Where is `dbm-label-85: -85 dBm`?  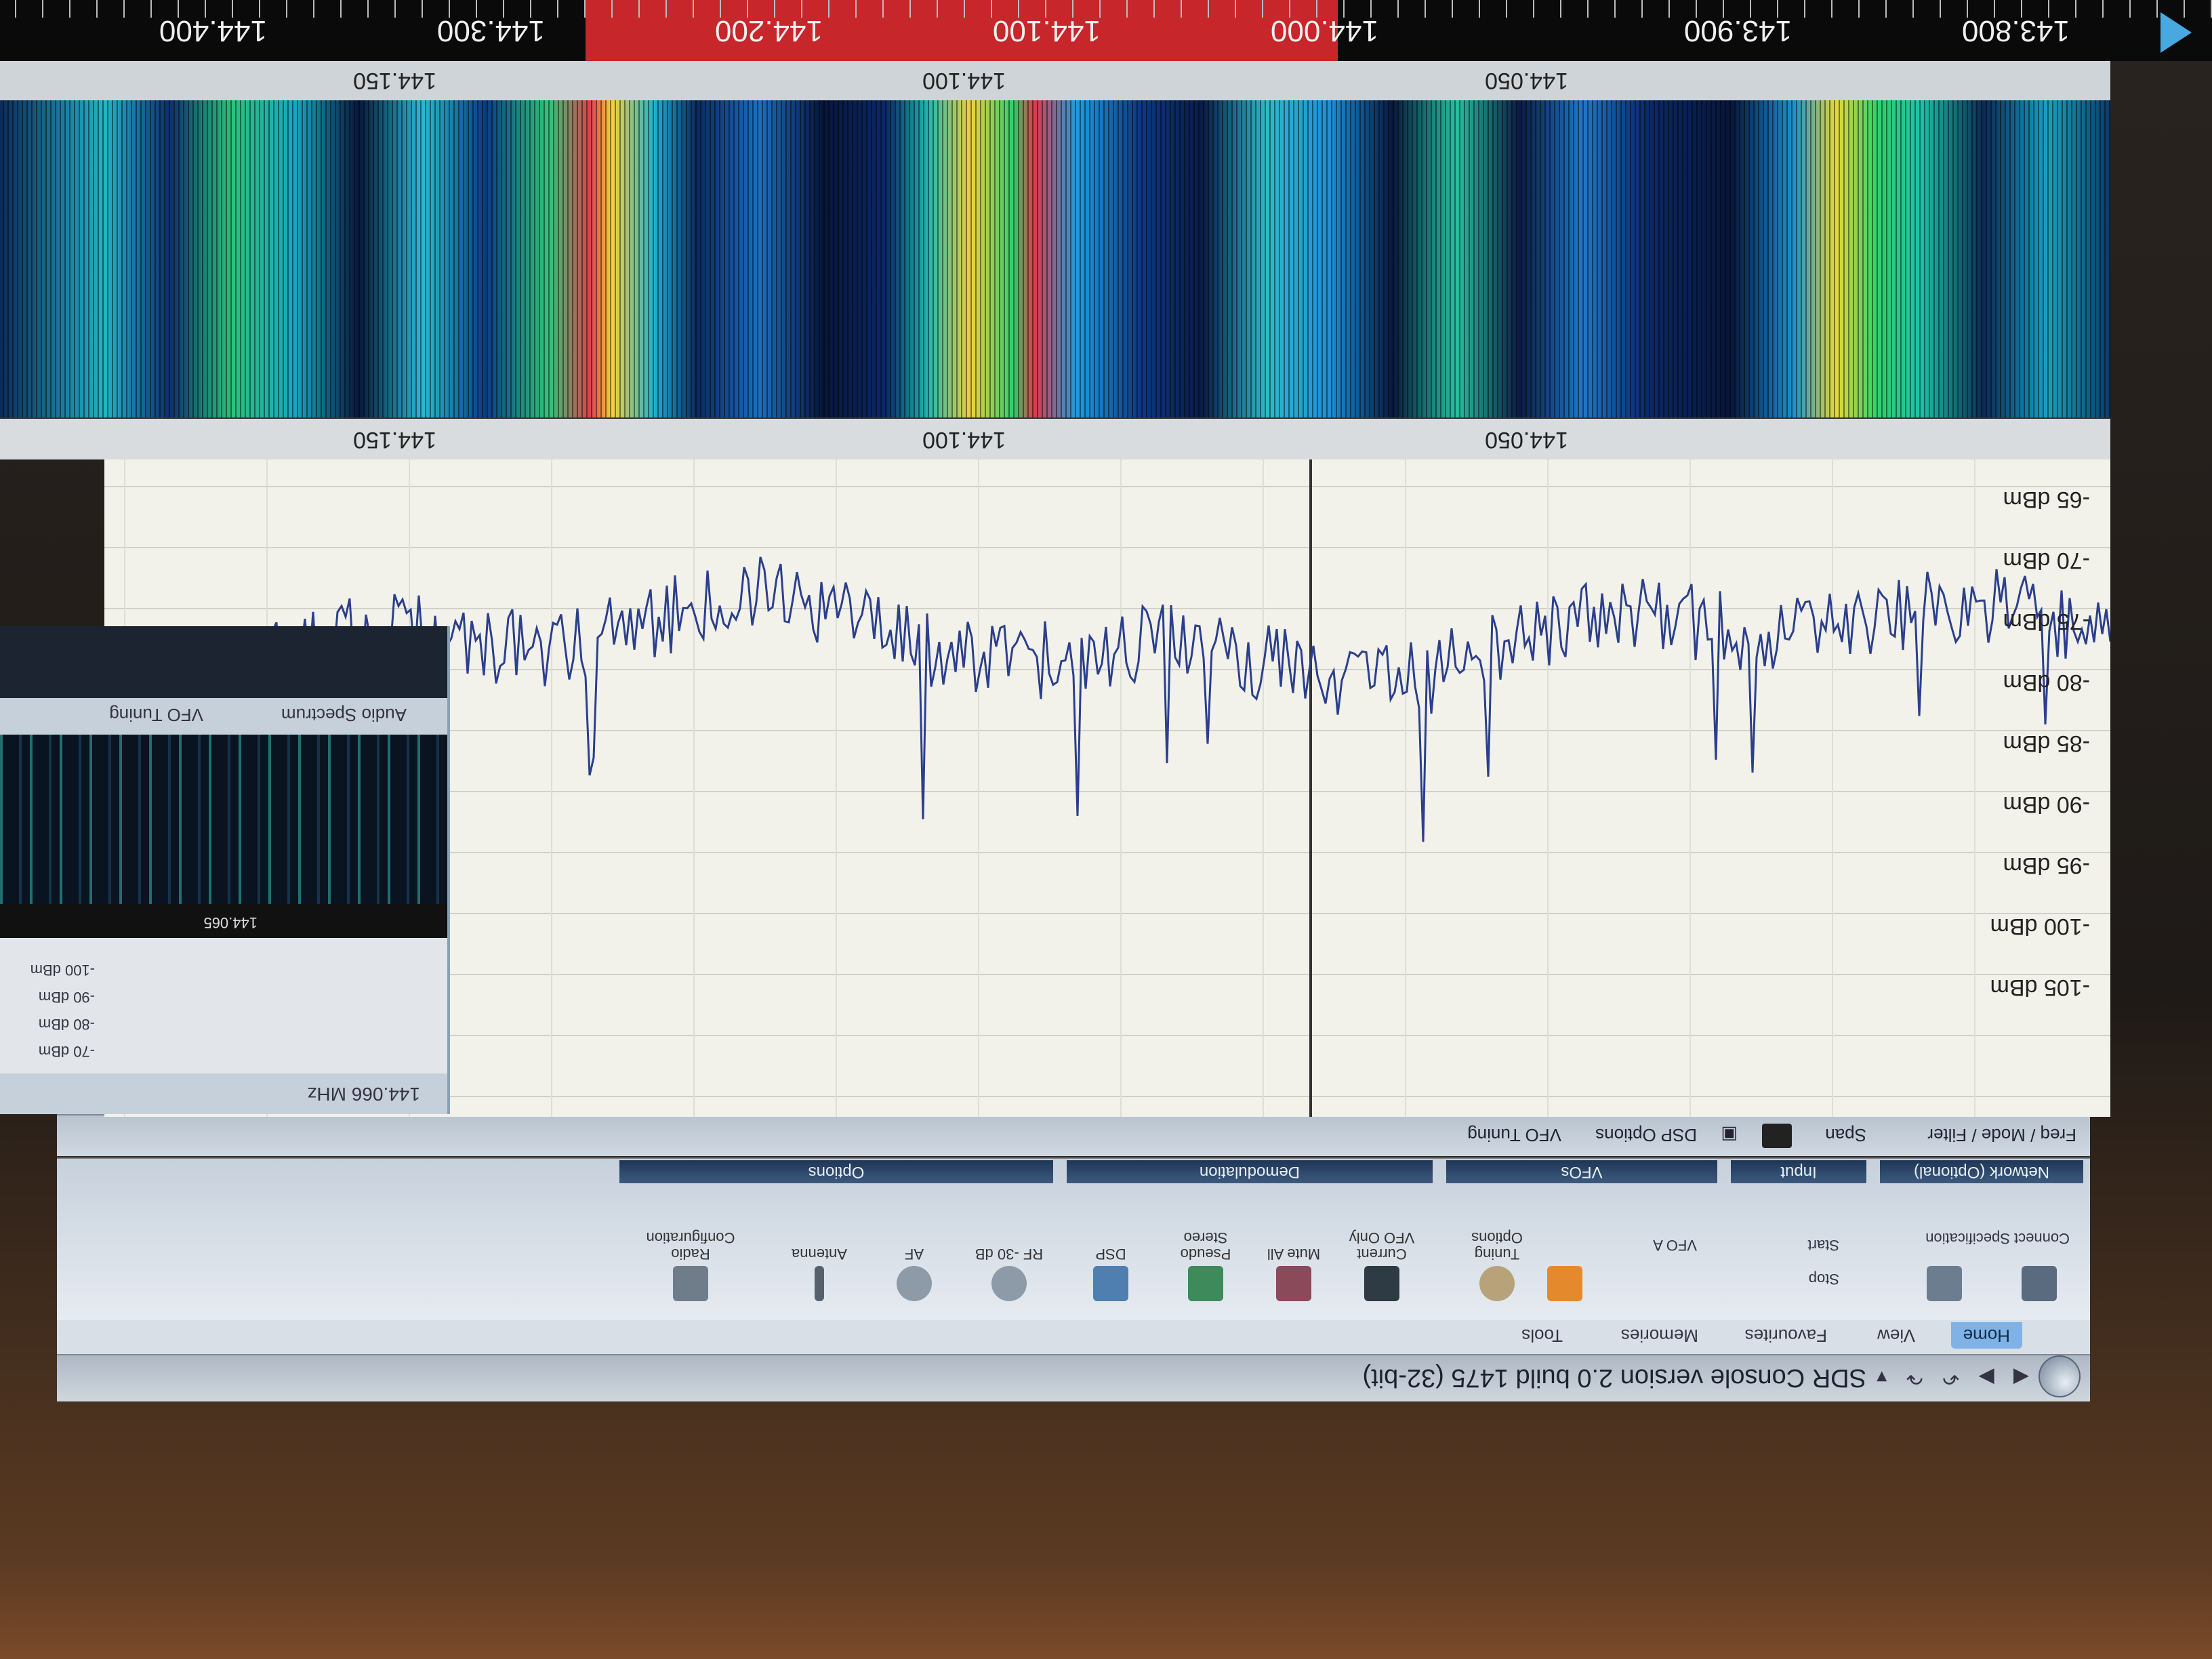 dbm-label-85: -85 dBm is located at coordinates (2047, 744).